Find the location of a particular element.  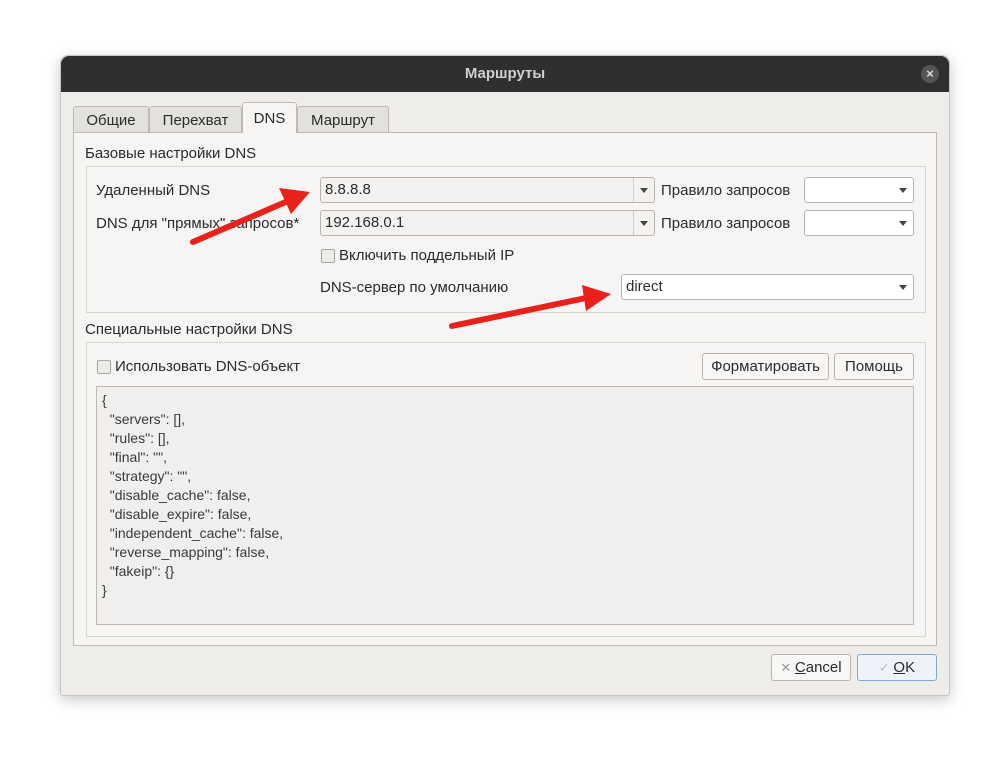

annotation-arrow-remote-dns is located at coordinates (250, 216).